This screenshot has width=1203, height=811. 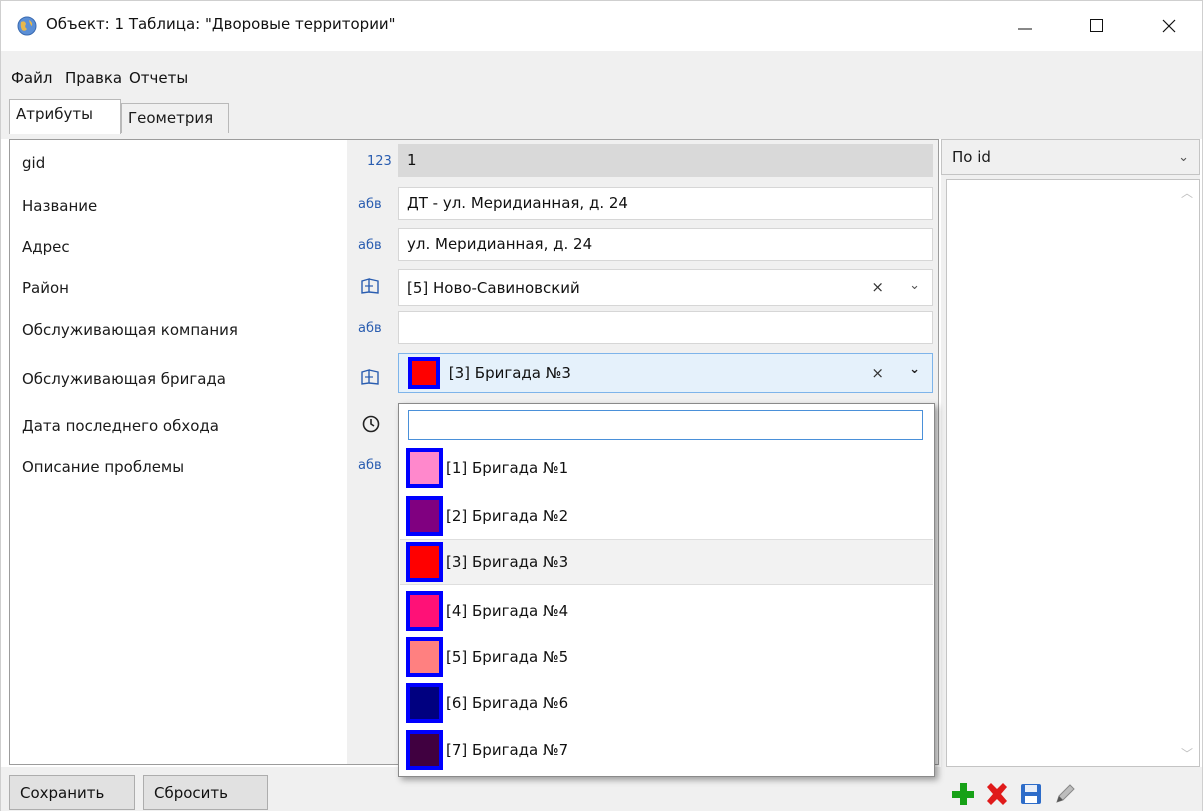 What do you see at coordinates (507, 611) in the screenshot?
I see `dropdown-item-label: [4] Бригада №4` at bounding box center [507, 611].